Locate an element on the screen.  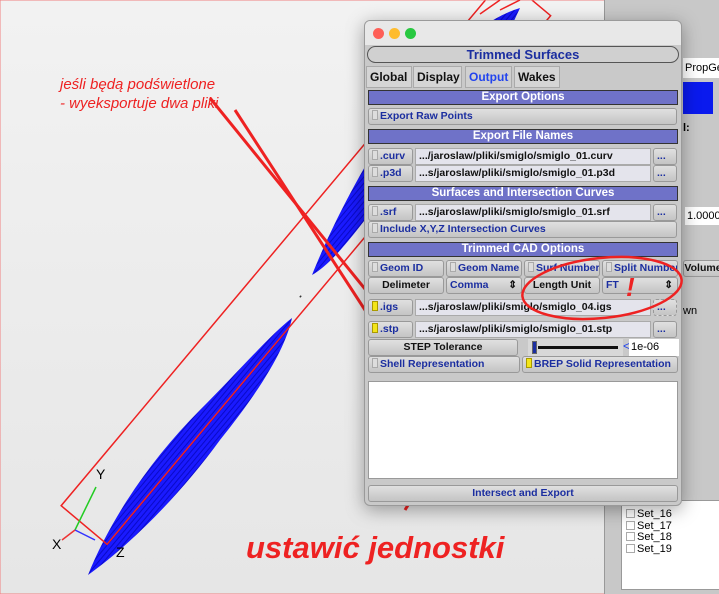
curv-path-field: .../jaroslaw/pliki/smiglo/smiglo_01.curv is located at coordinates (533, 156).